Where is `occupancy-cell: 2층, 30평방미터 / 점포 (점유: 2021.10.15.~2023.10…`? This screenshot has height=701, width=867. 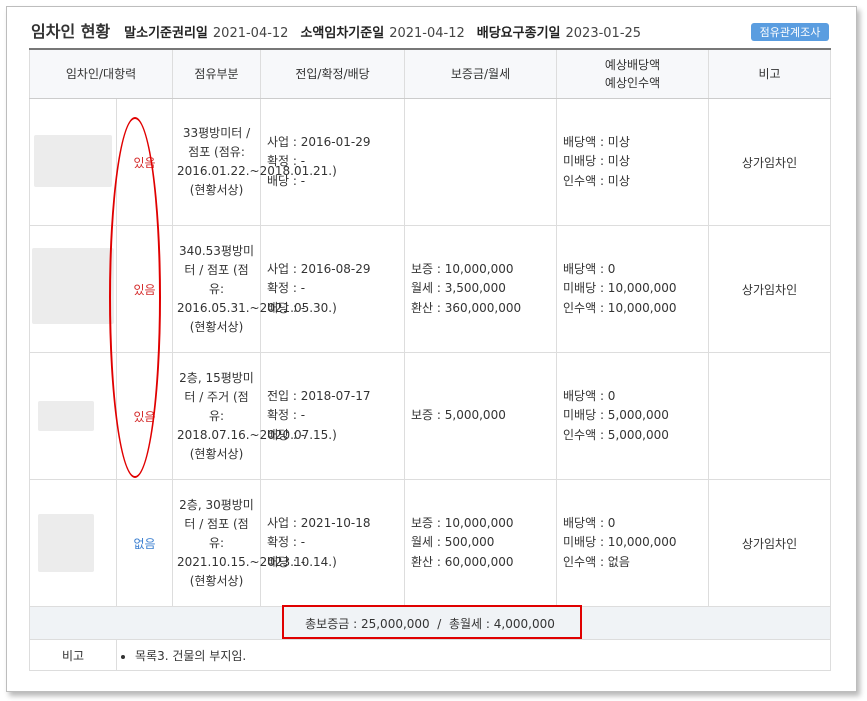 occupancy-cell: 2층, 30평방미터 / 점포 (점유: 2021.10.15.~2023.10… is located at coordinates (254, 543).